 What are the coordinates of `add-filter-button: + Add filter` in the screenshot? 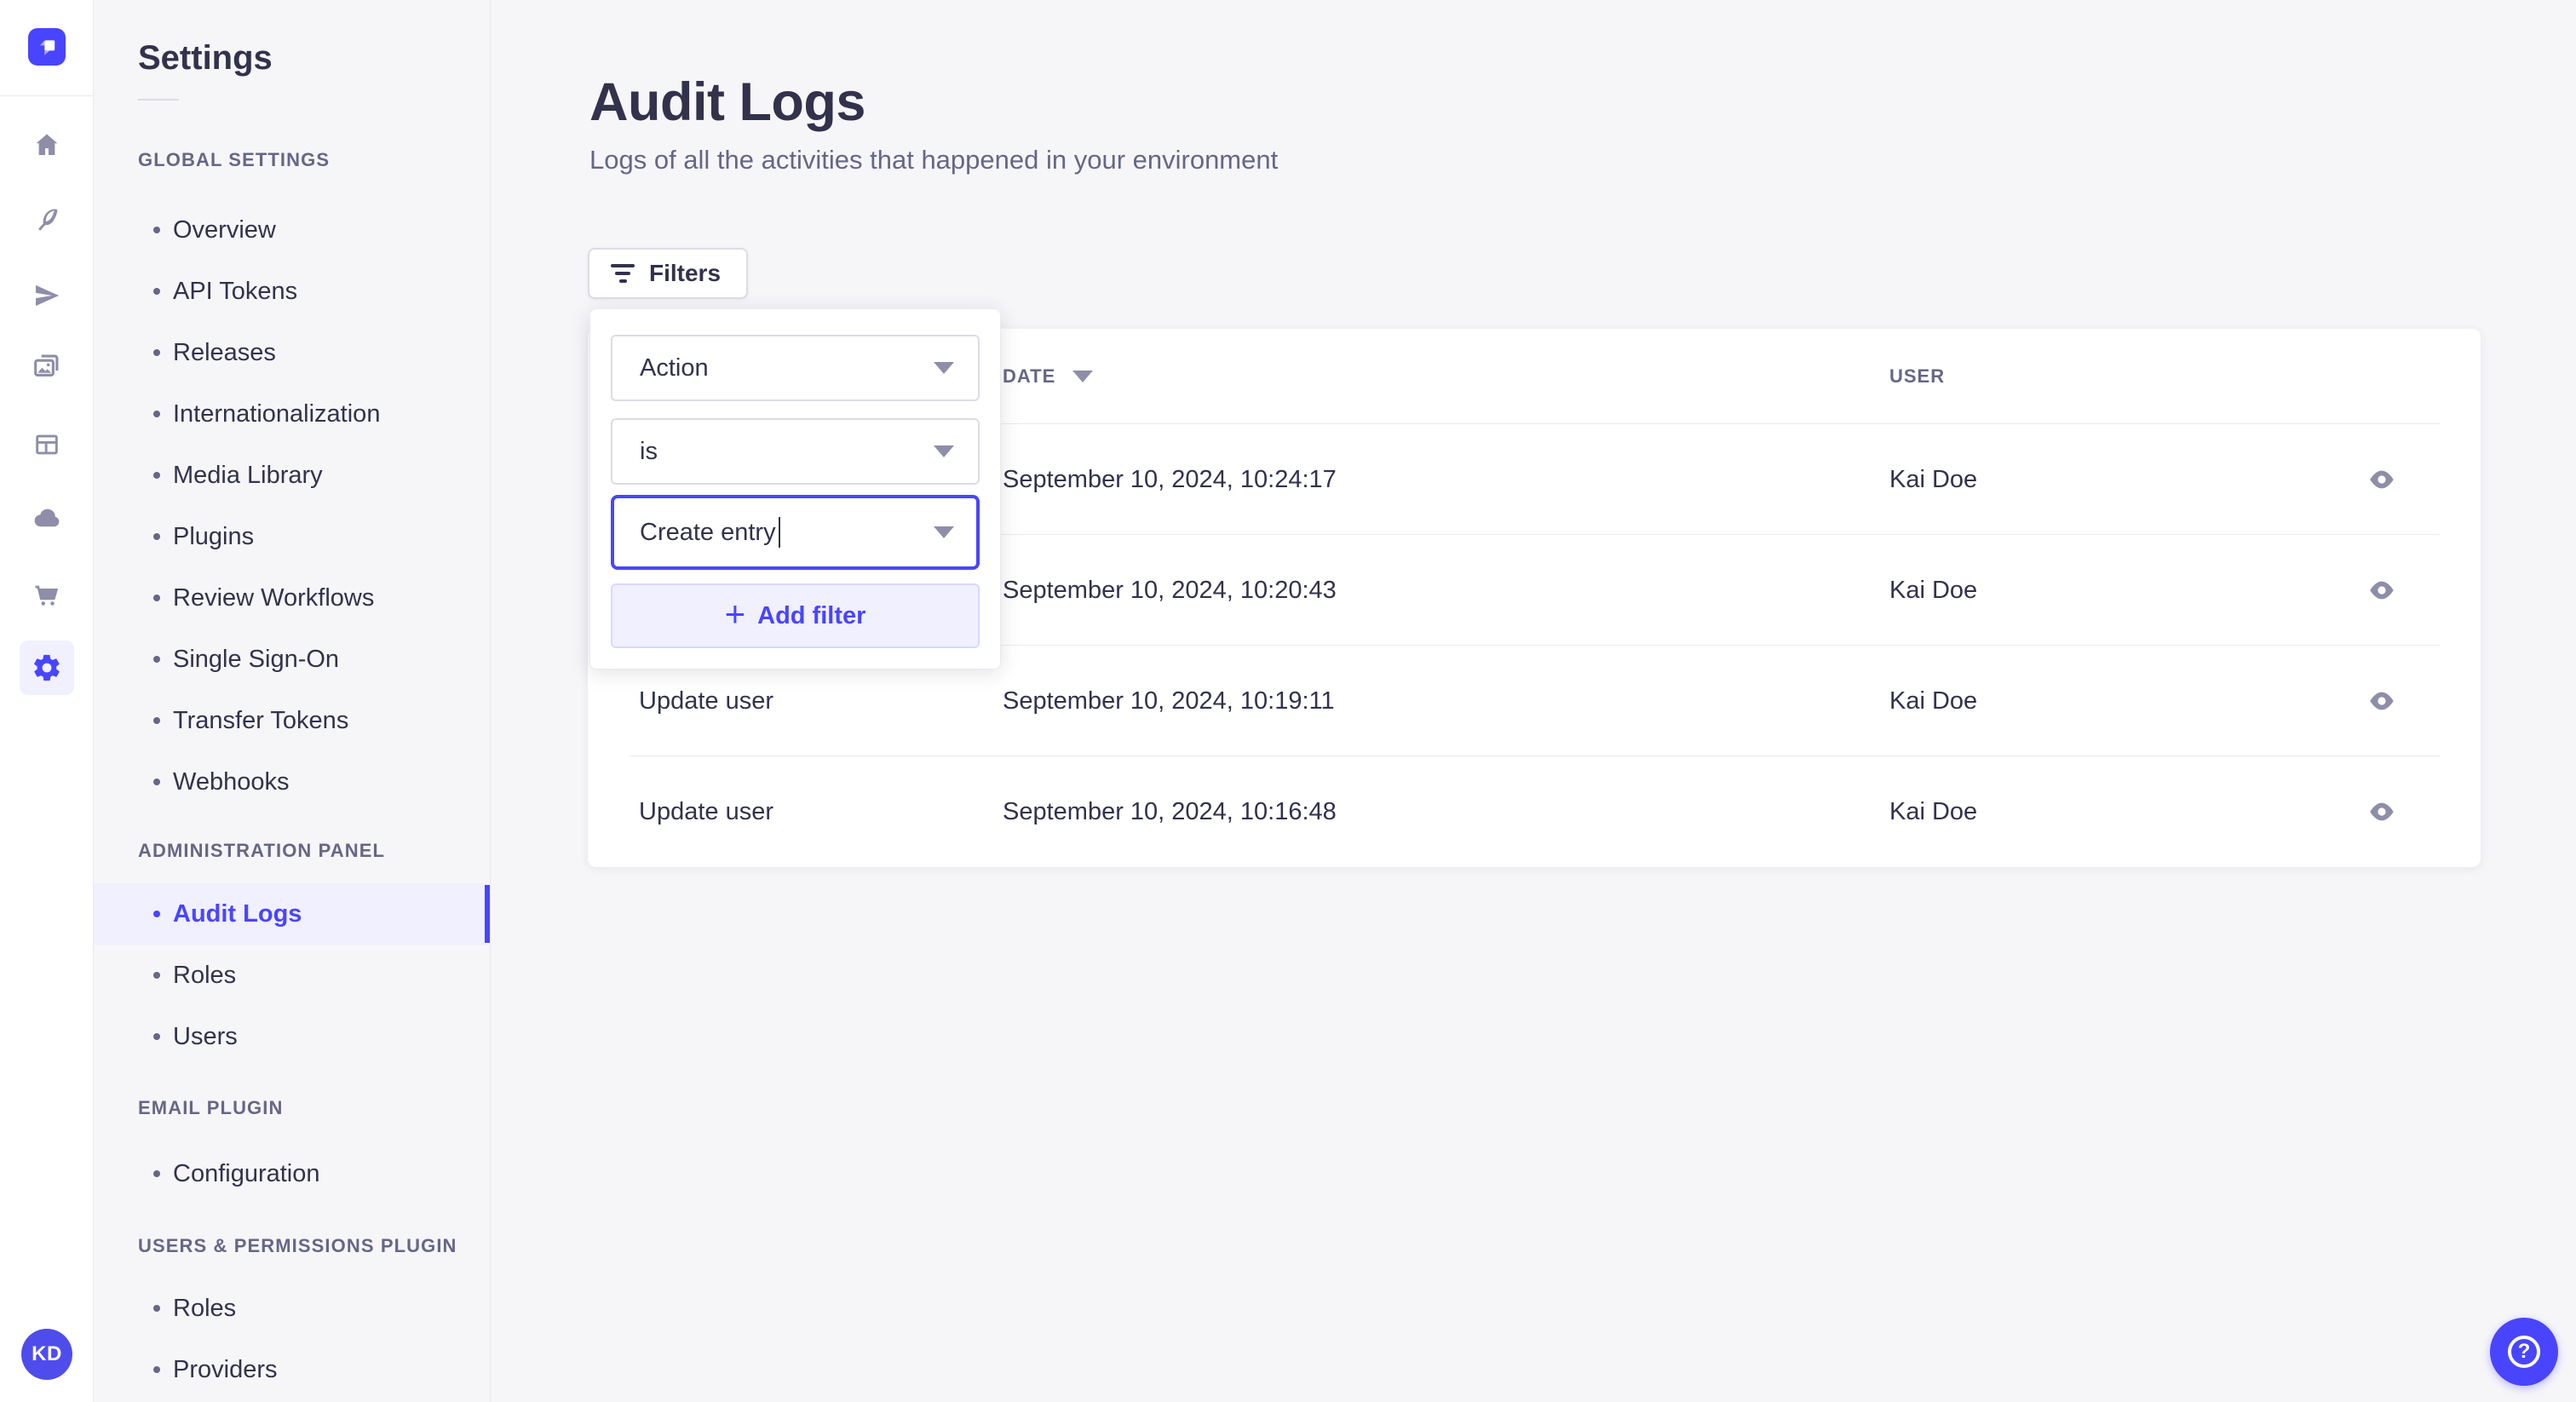 It's located at (796, 615).